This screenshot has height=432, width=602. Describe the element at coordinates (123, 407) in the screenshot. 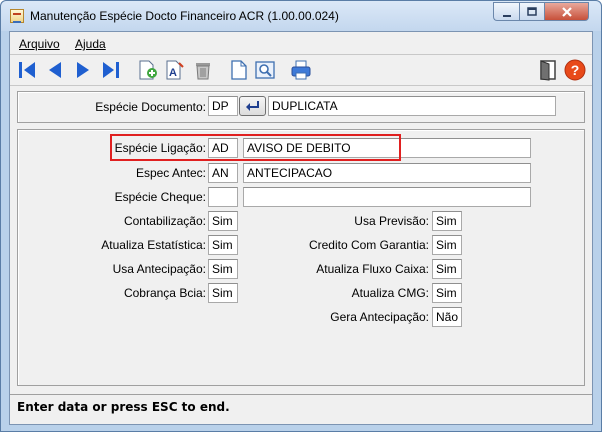

I see `status-text: Enter data or press ESC to end.` at that location.